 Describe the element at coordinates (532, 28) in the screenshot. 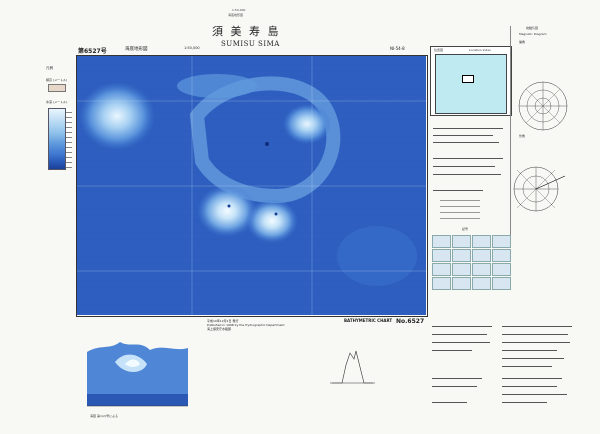

I see `magnetic-title: 地磁気図` at that location.